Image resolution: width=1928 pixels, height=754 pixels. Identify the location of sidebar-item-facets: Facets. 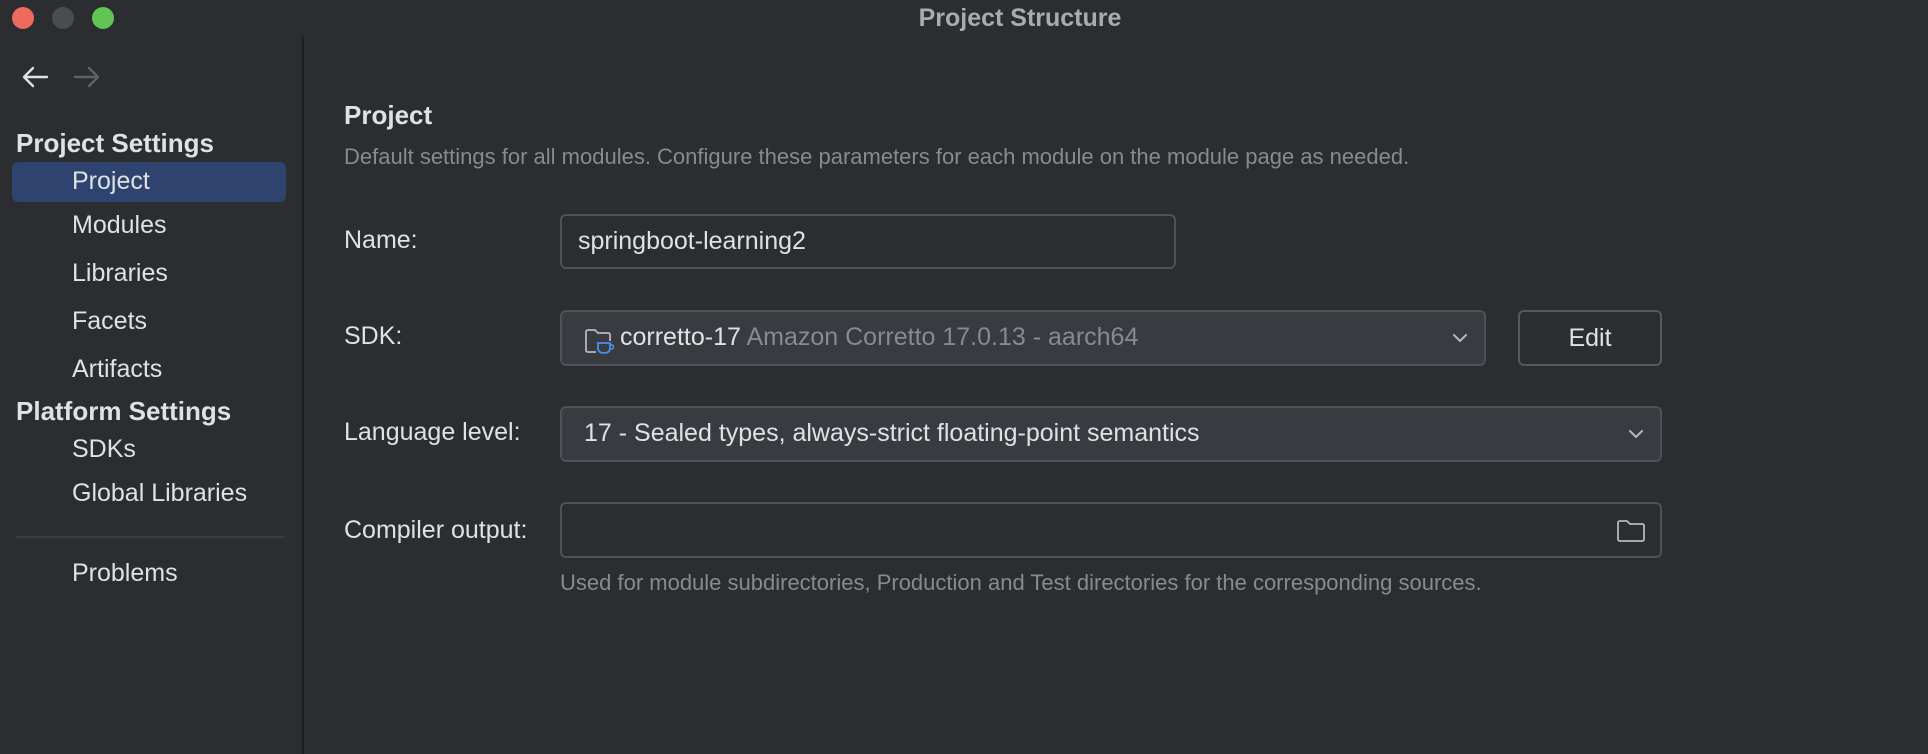
(149, 322).